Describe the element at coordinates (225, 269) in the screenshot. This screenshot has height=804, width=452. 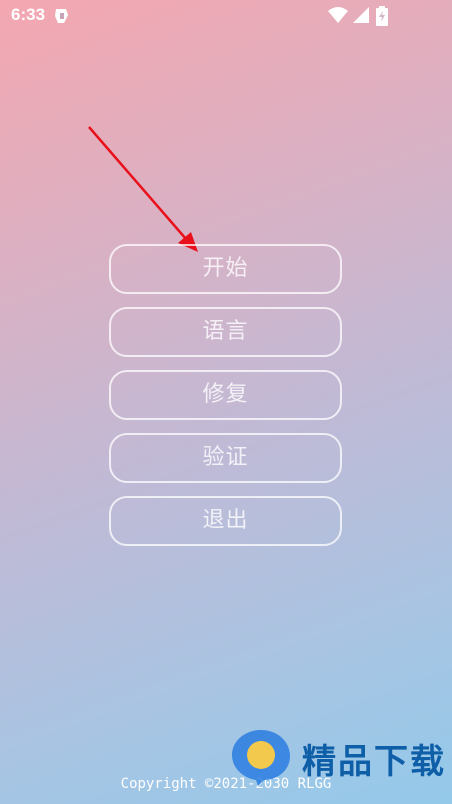
I see `start-button: 开始` at that location.